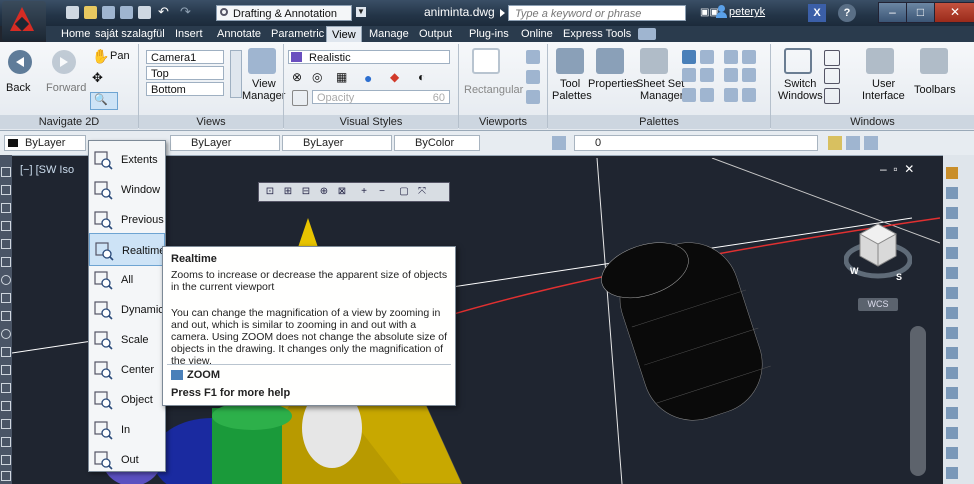 The width and height of the screenshot is (974, 484). I want to click on extend-icon, so click(952, 373).